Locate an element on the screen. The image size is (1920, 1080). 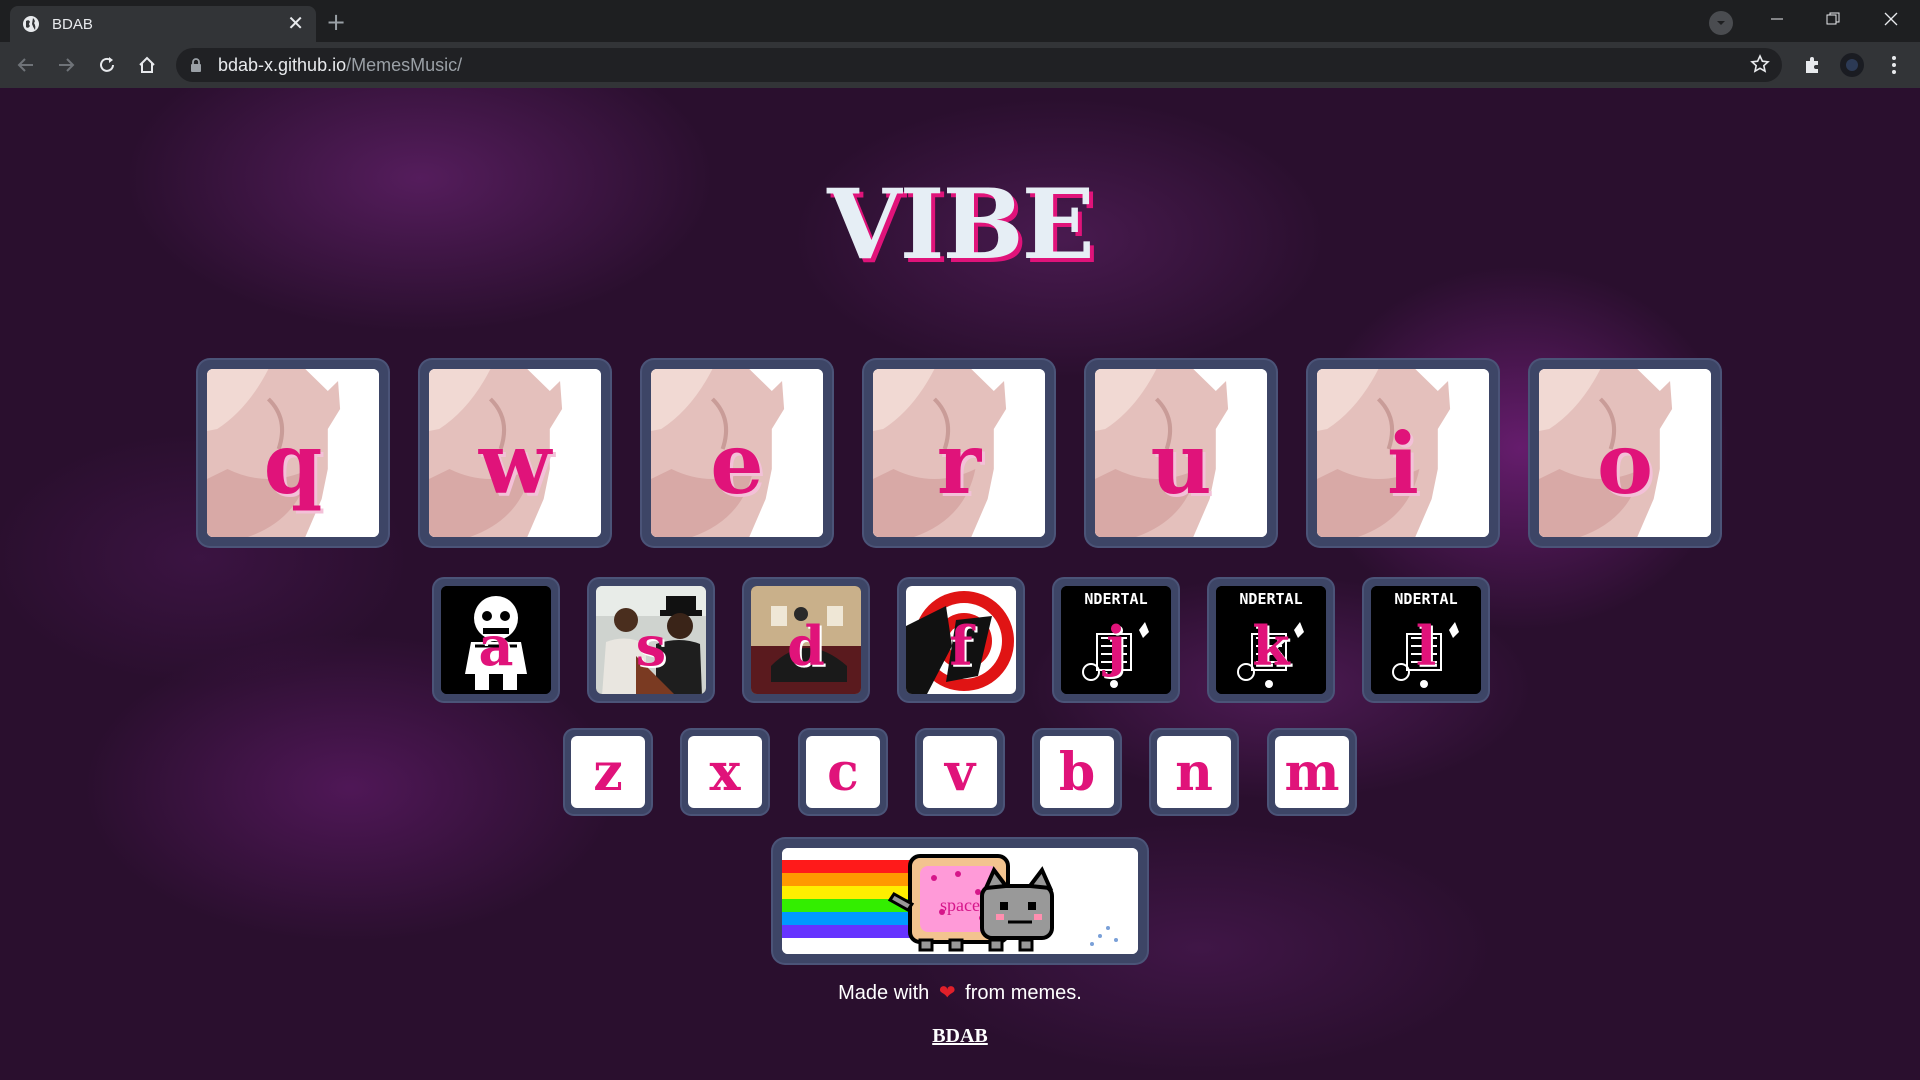
extensions-puzzle-icon is located at coordinates (1812, 65).